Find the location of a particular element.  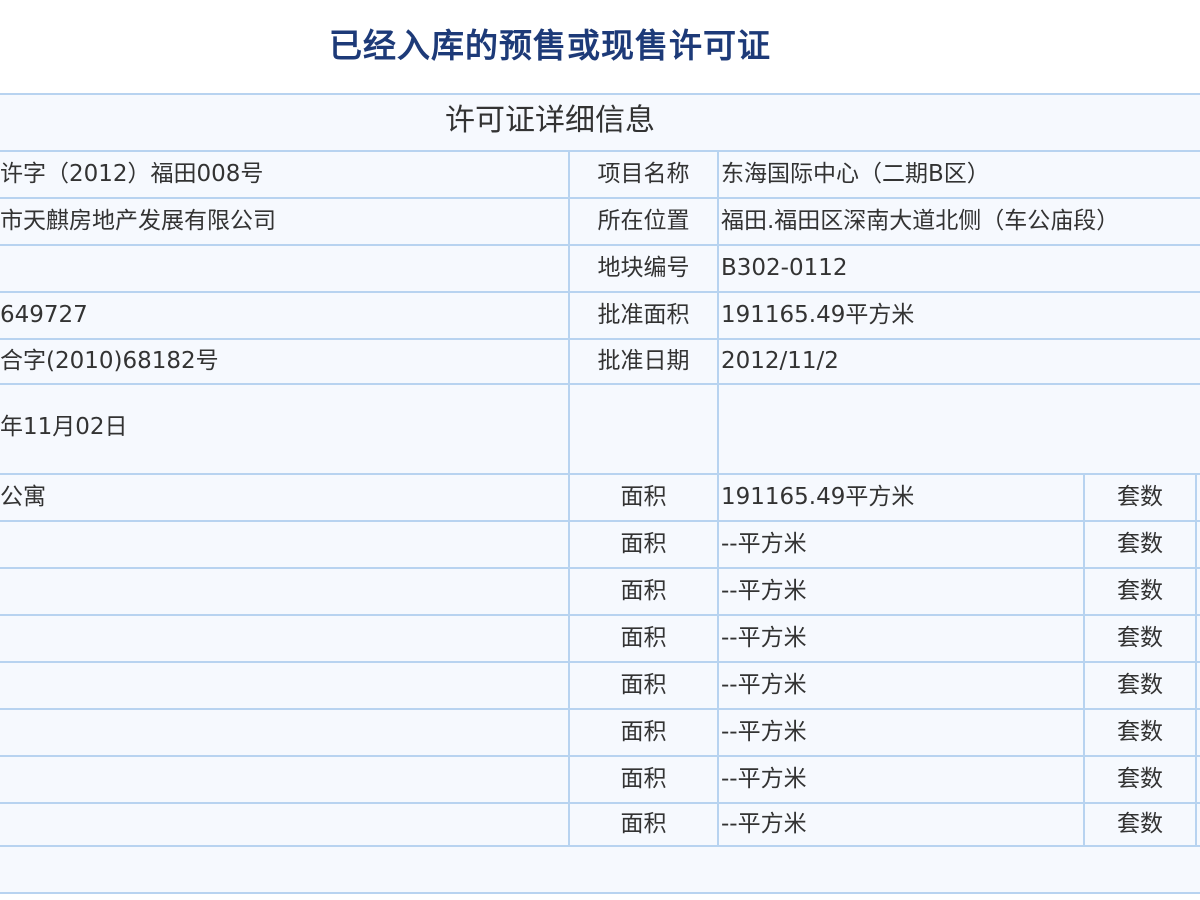

row-divider is located at coordinates (600, 846).